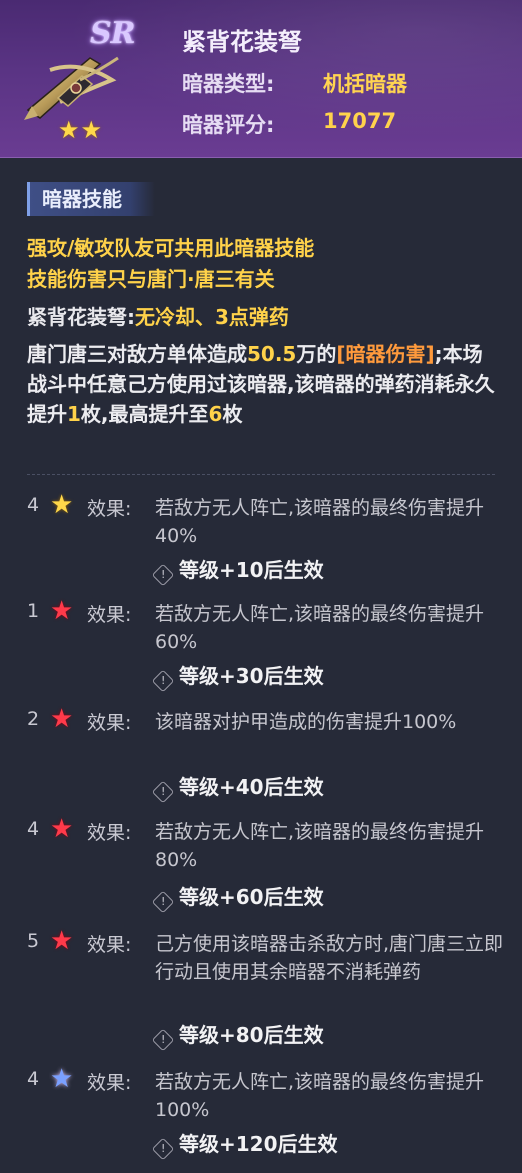 This screenshot has width=522, height=1173. I want to click on score-row: 暗器评分: 17077, so click(289, 124).